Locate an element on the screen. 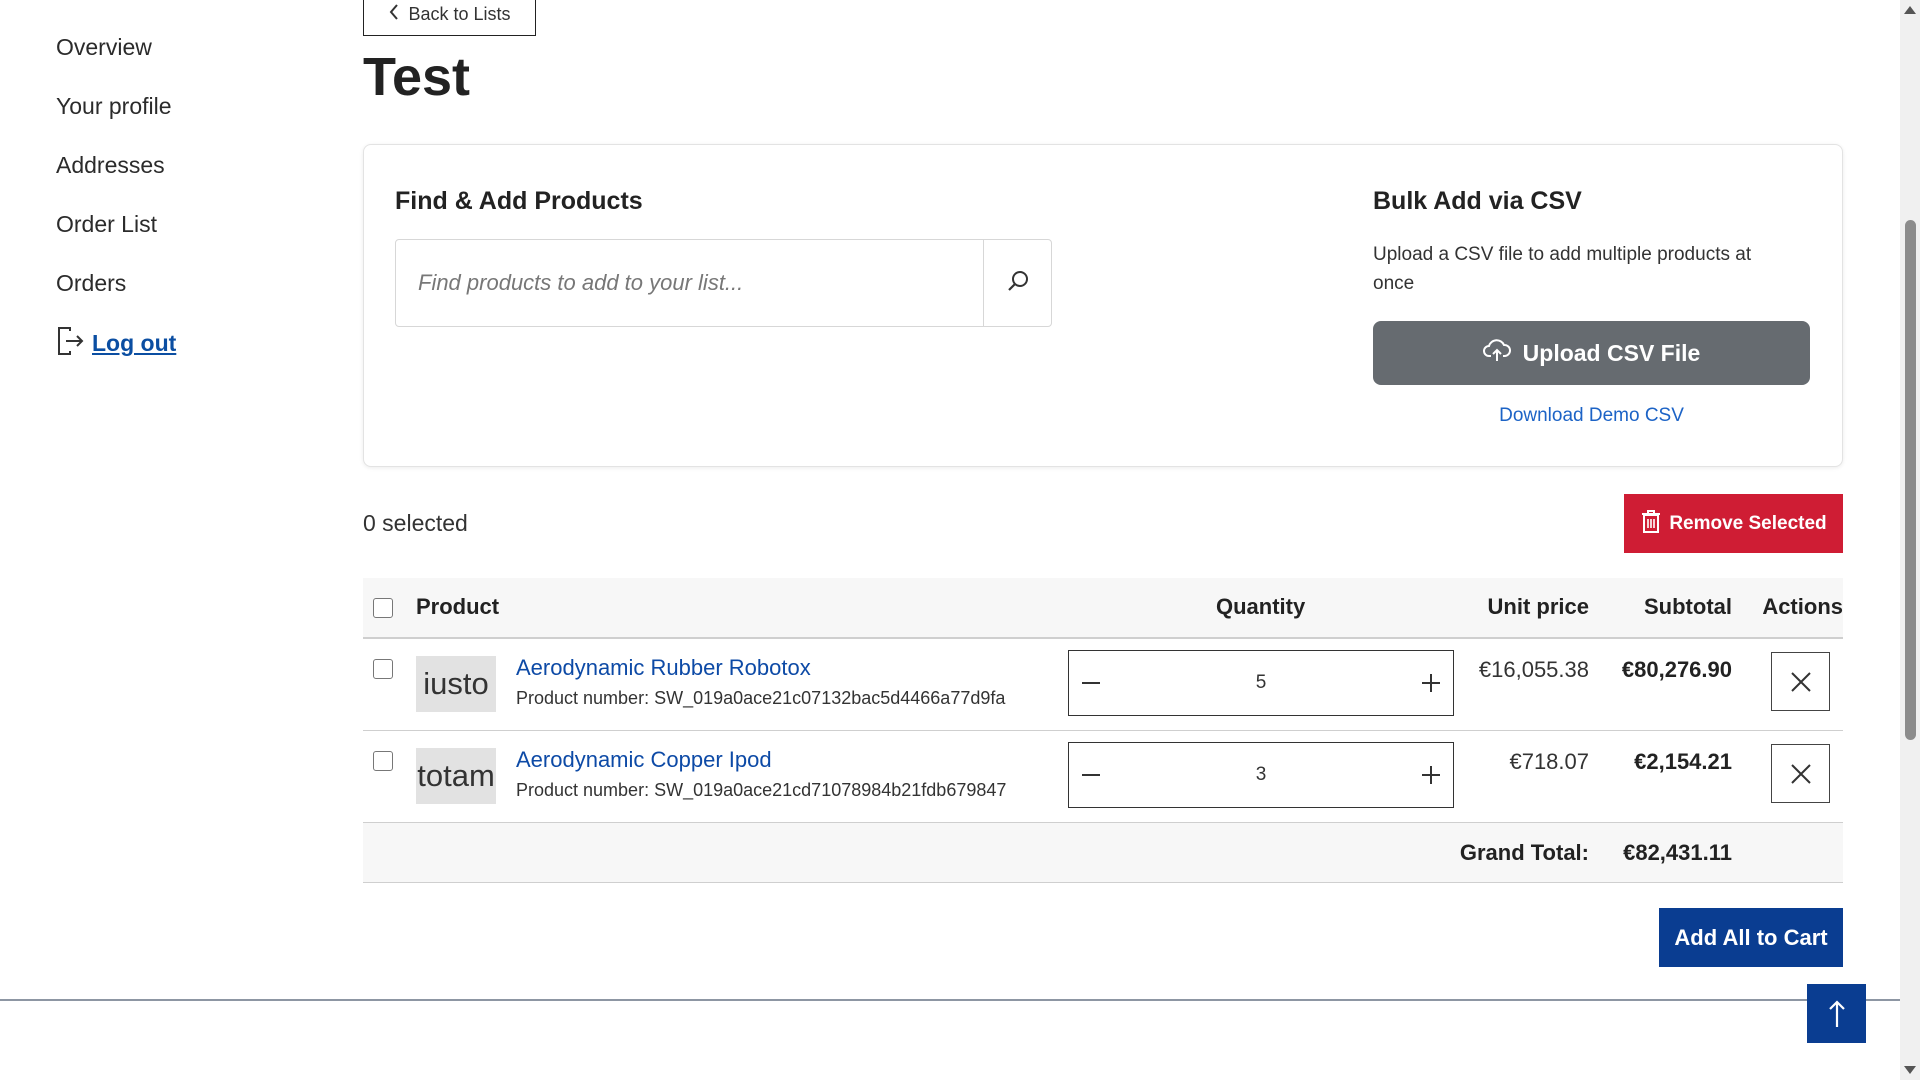 This screenshot has height=1080, width=1920. sidebar-item-orders: Orders is located at coordinates (181, 299).